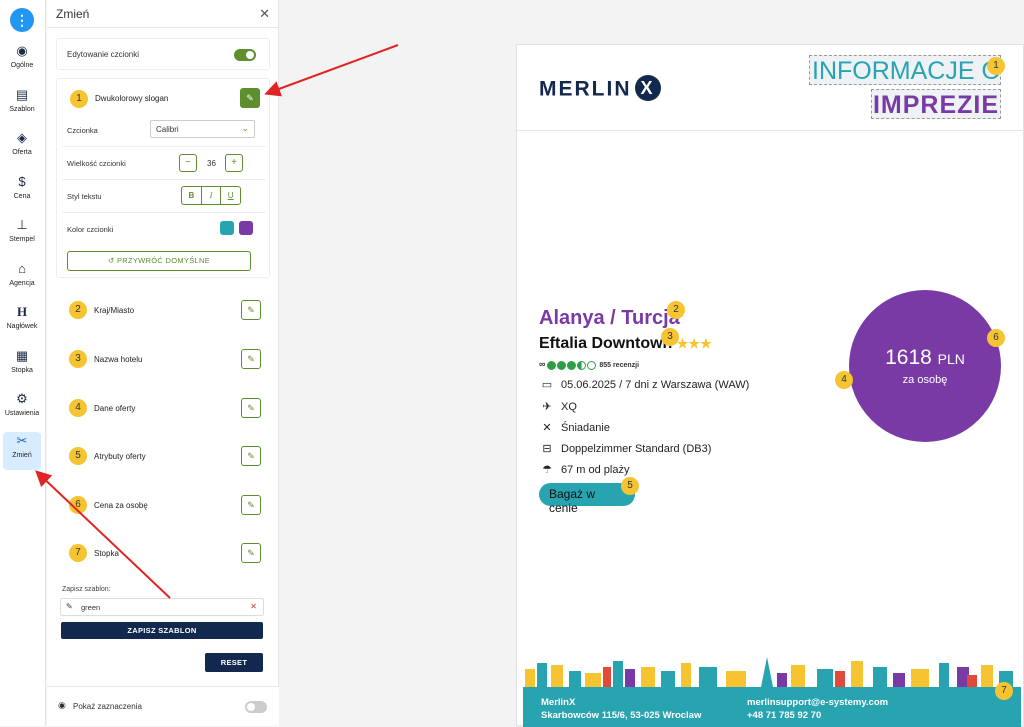 This screenshot has height=727, width=1024. I want to click on hotel-name-text: Eftalia Downtown ★★★, so click(625, 344).